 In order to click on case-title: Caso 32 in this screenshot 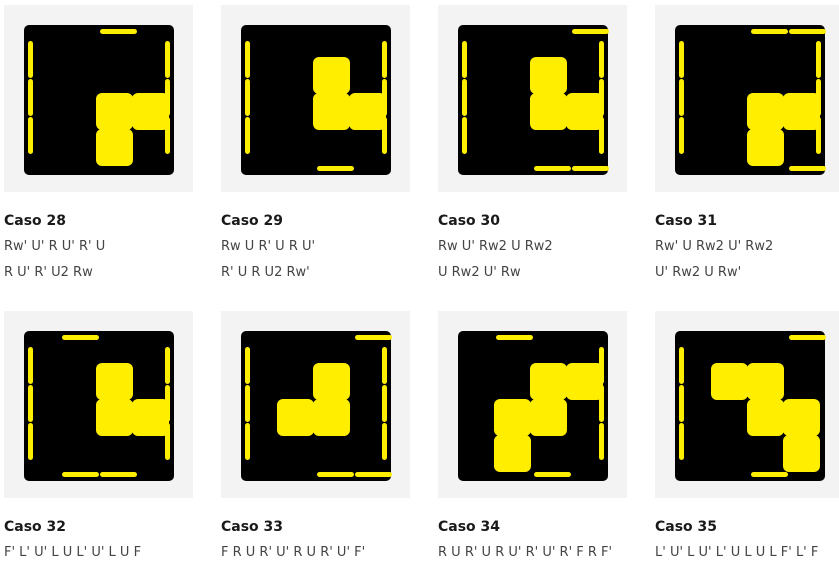, I will do `click(35, 527)`.